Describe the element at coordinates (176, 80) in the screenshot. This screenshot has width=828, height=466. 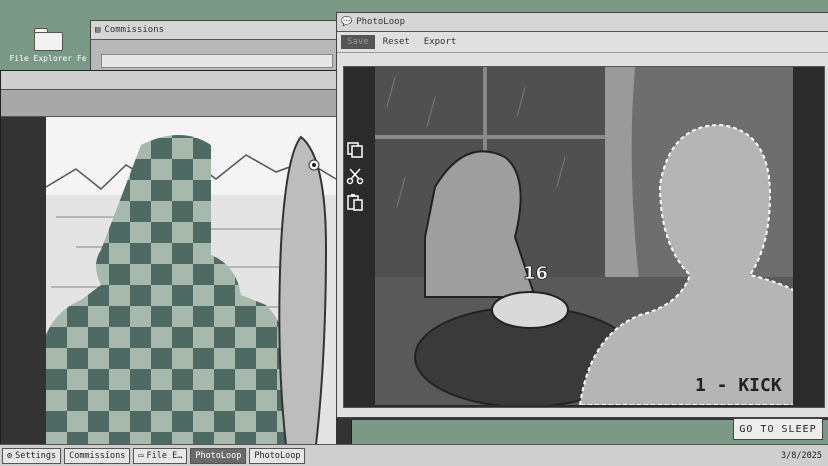
I see `viewer-titlebar` at that location.